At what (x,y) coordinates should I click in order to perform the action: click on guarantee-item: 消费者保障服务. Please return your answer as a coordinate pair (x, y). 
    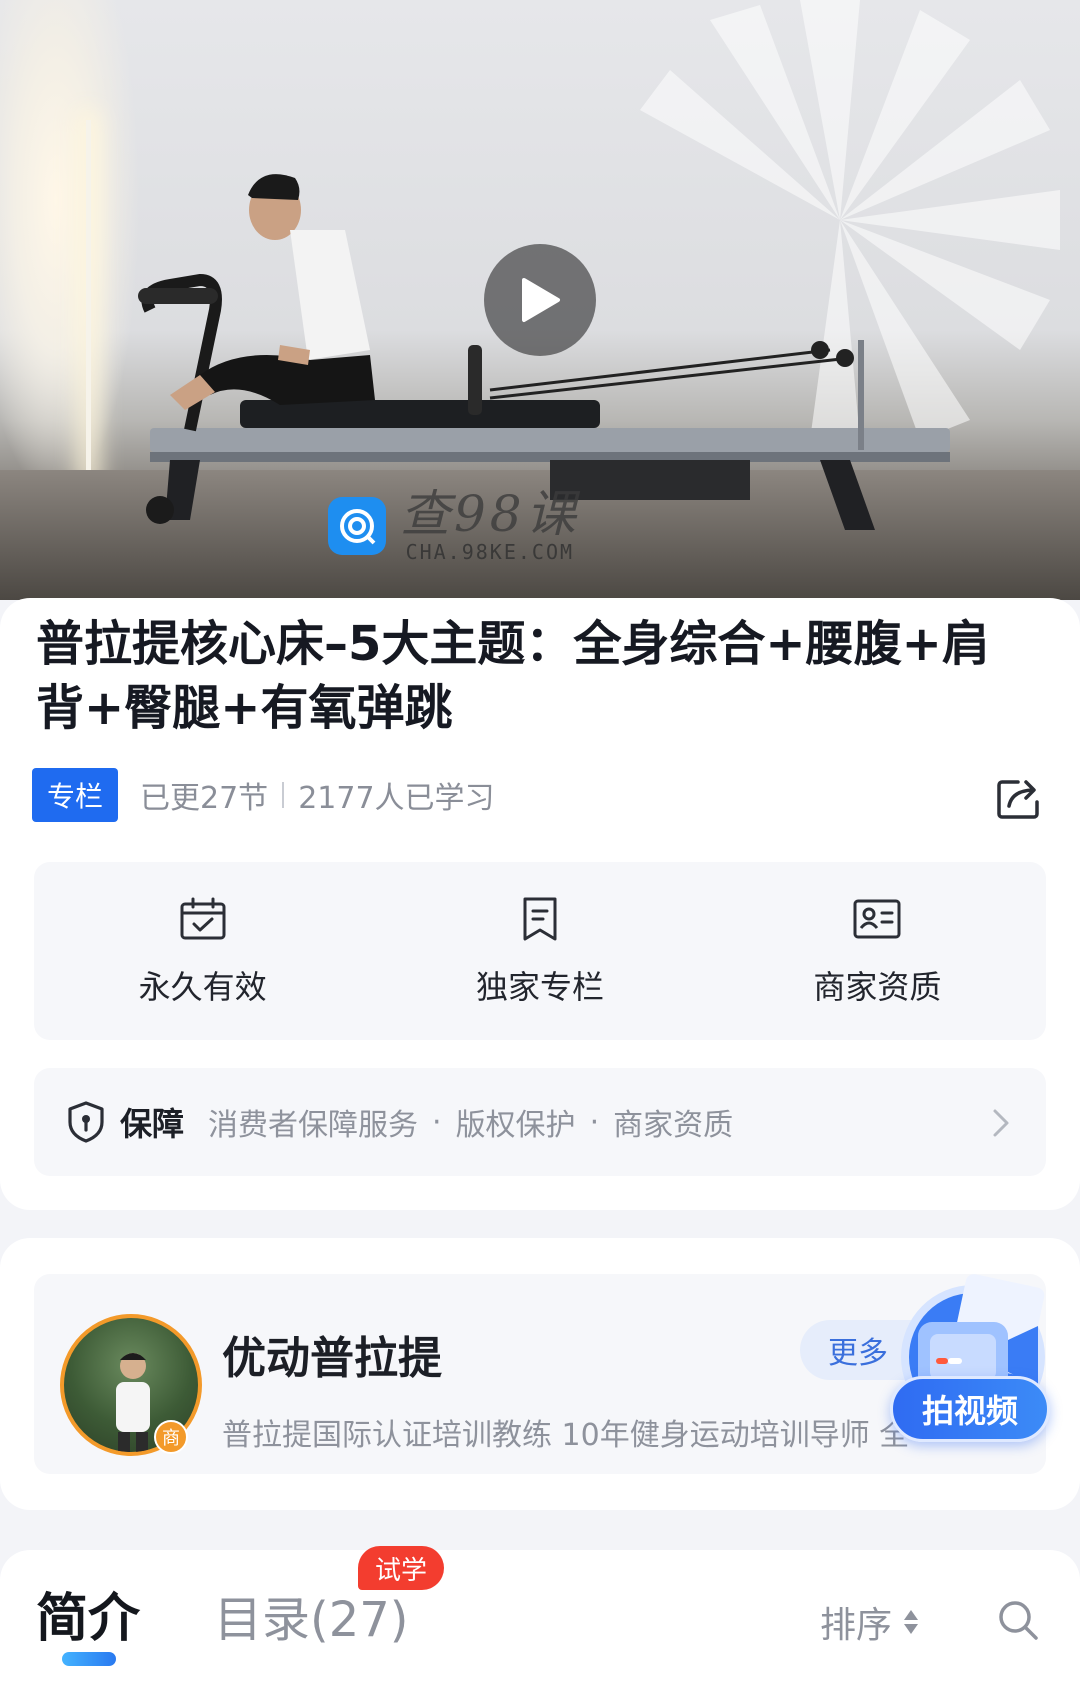
    Looking at the image, I should click on (313, 1125).